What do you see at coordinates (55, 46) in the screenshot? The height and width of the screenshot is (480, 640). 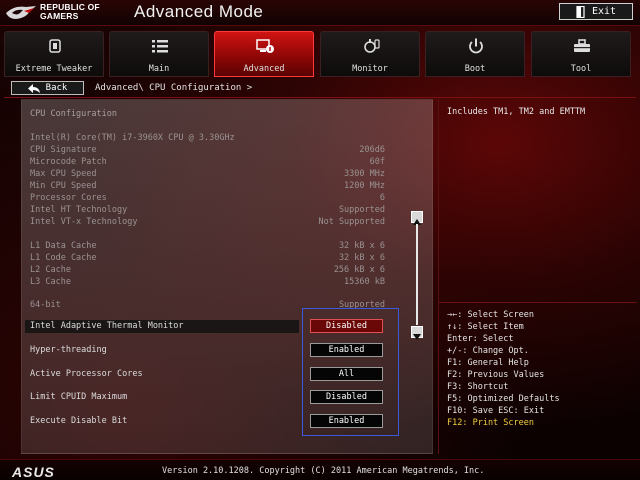 I see `tweaker-icon` at bounding box center [55, 46].